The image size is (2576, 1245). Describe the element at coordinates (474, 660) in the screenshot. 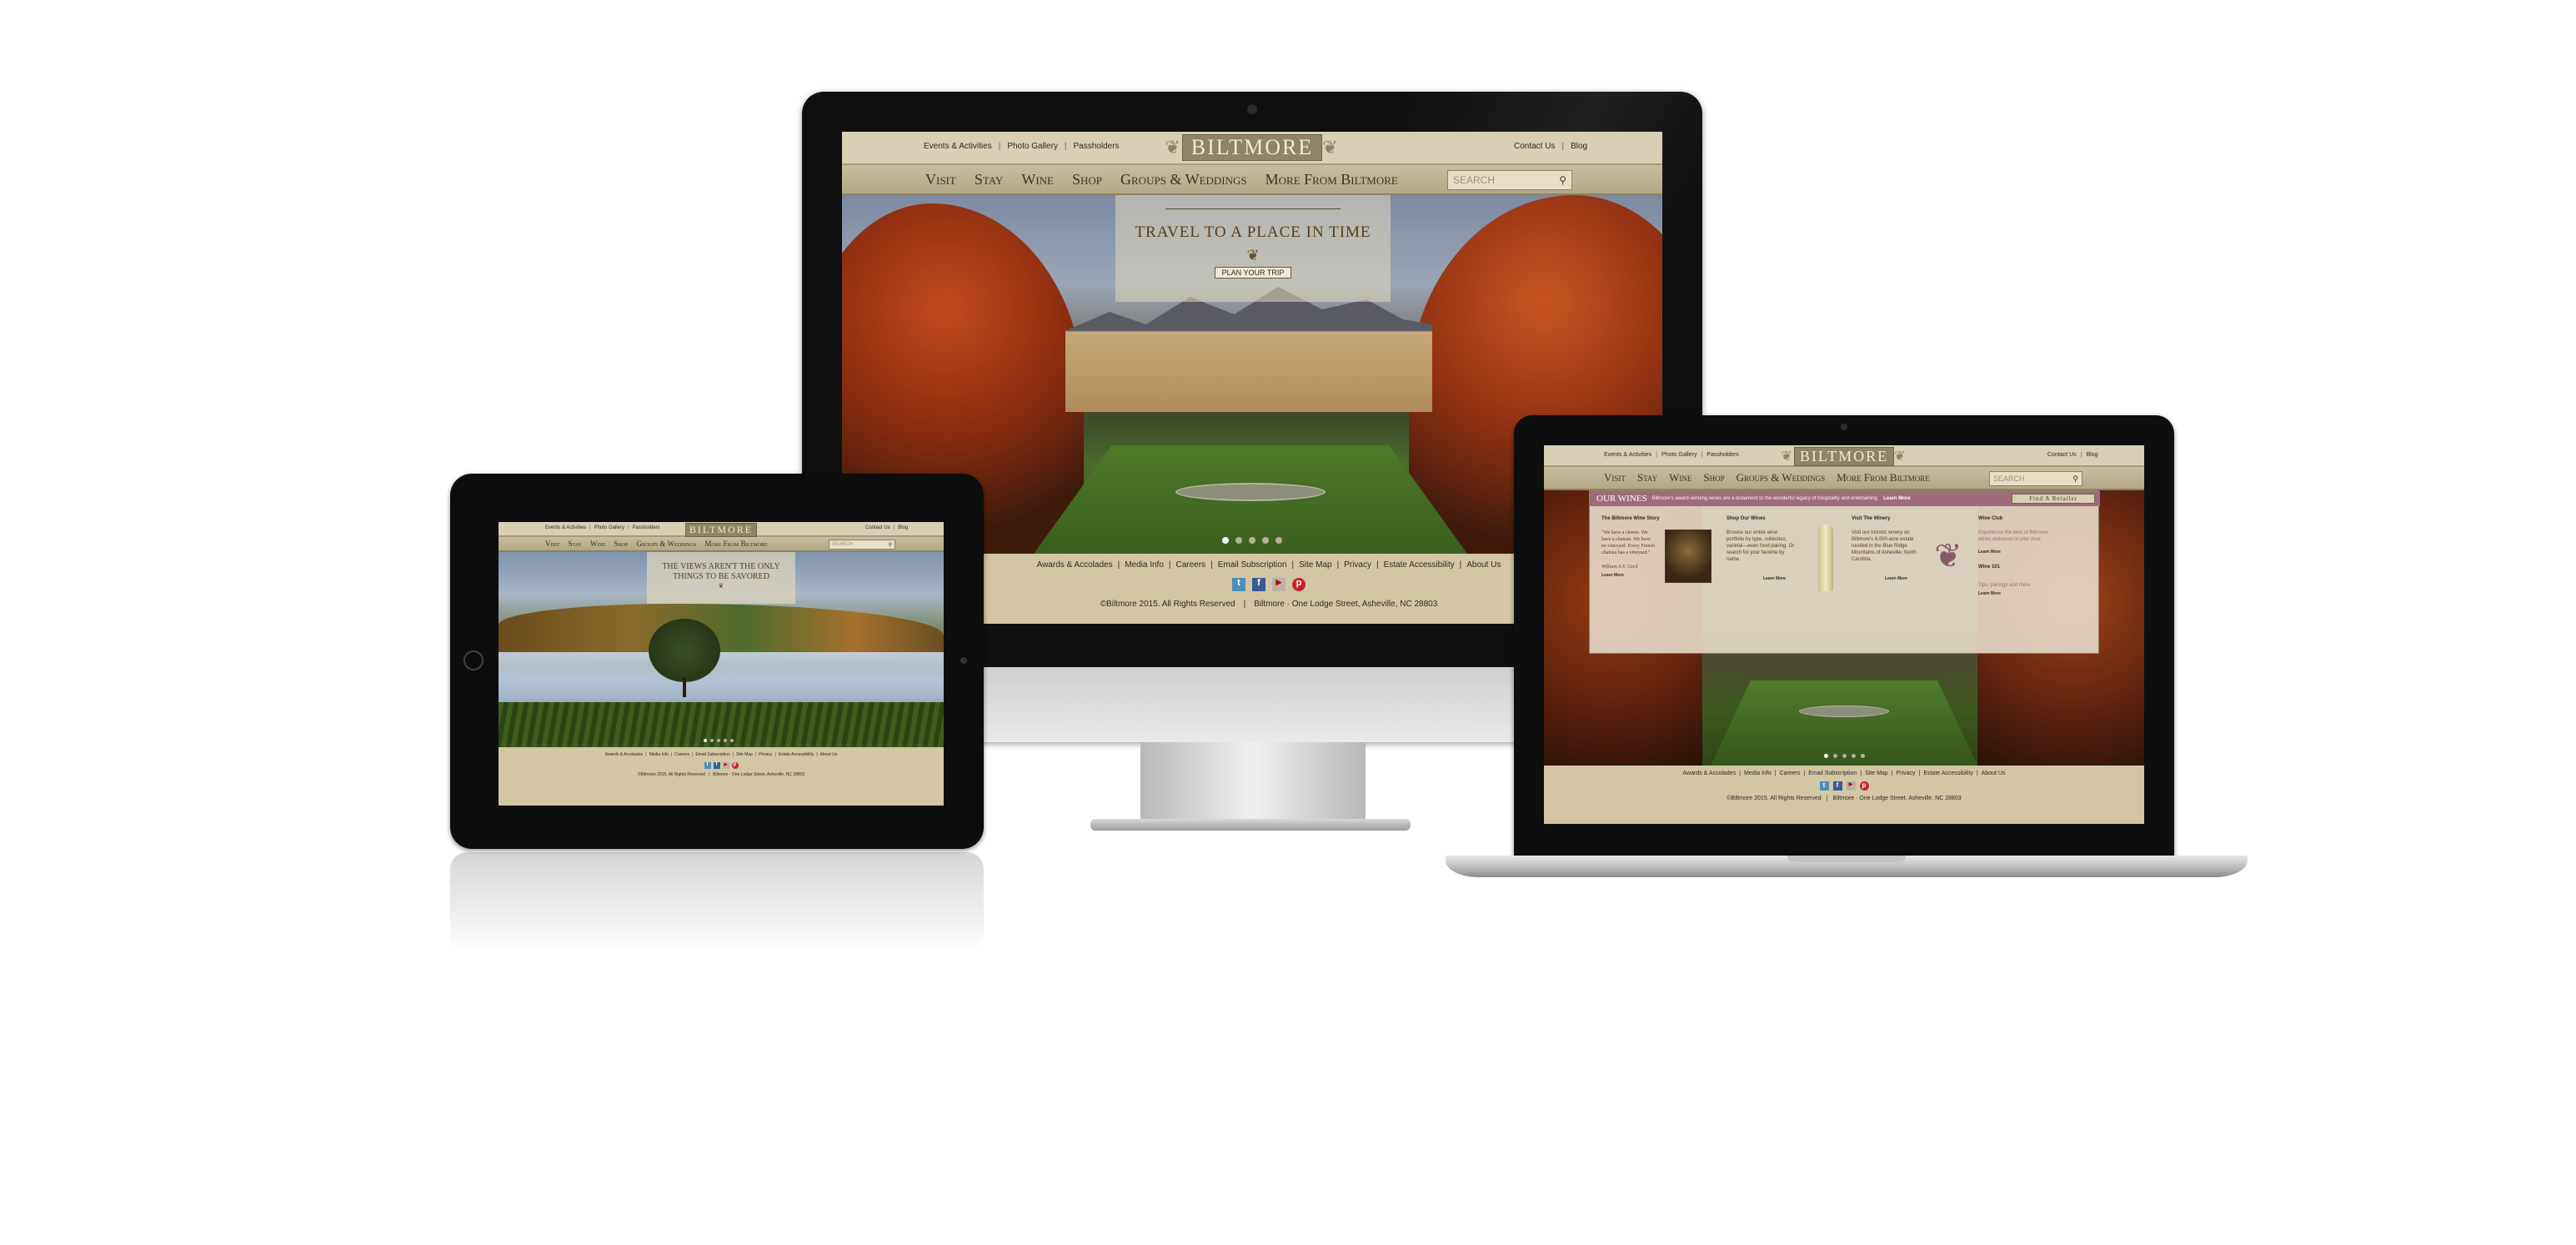

I see `tablet-home-button` at that location.